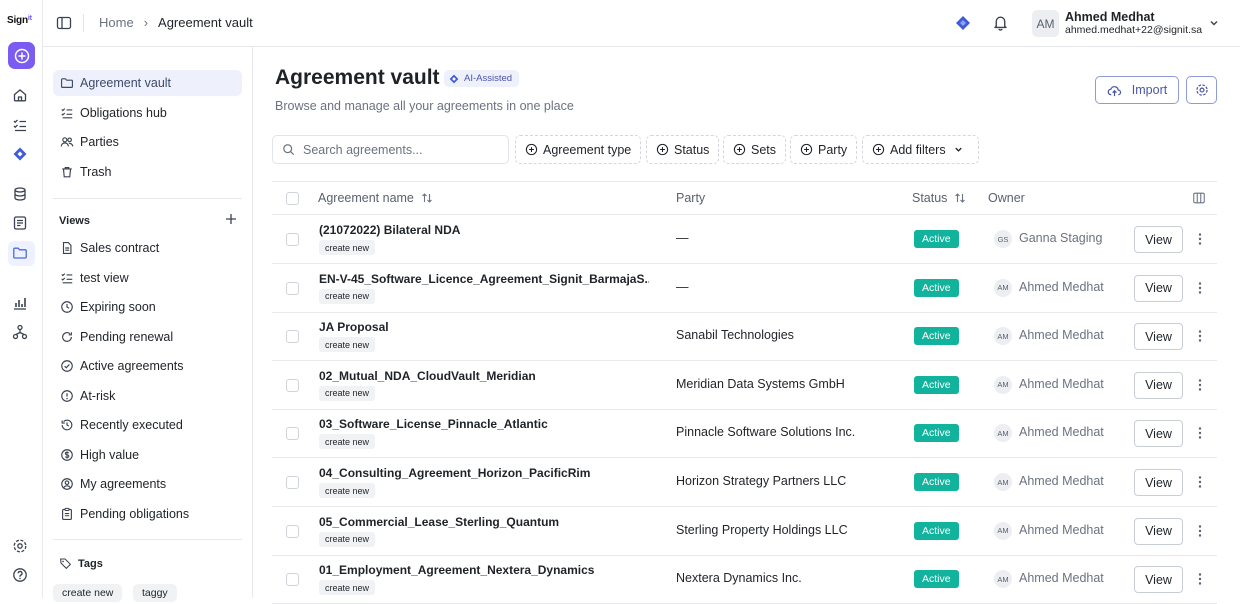 This screenshot has height=604, width=1240. What do you see at coordinates (1199, 198) in the screenshot?
I see `columns-icon` at bounding box center [1199, 198].